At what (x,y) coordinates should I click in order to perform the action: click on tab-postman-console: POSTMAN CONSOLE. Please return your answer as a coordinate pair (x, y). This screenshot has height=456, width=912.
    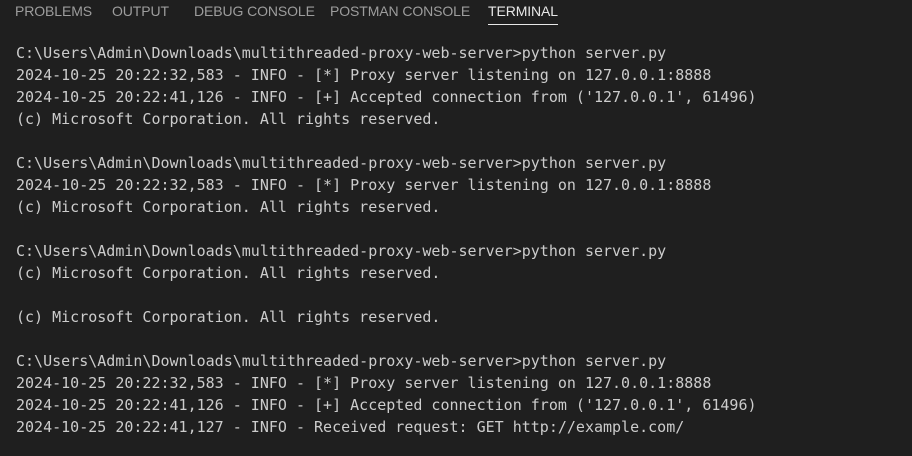
    Looking at the image, I should click on (400, 14).